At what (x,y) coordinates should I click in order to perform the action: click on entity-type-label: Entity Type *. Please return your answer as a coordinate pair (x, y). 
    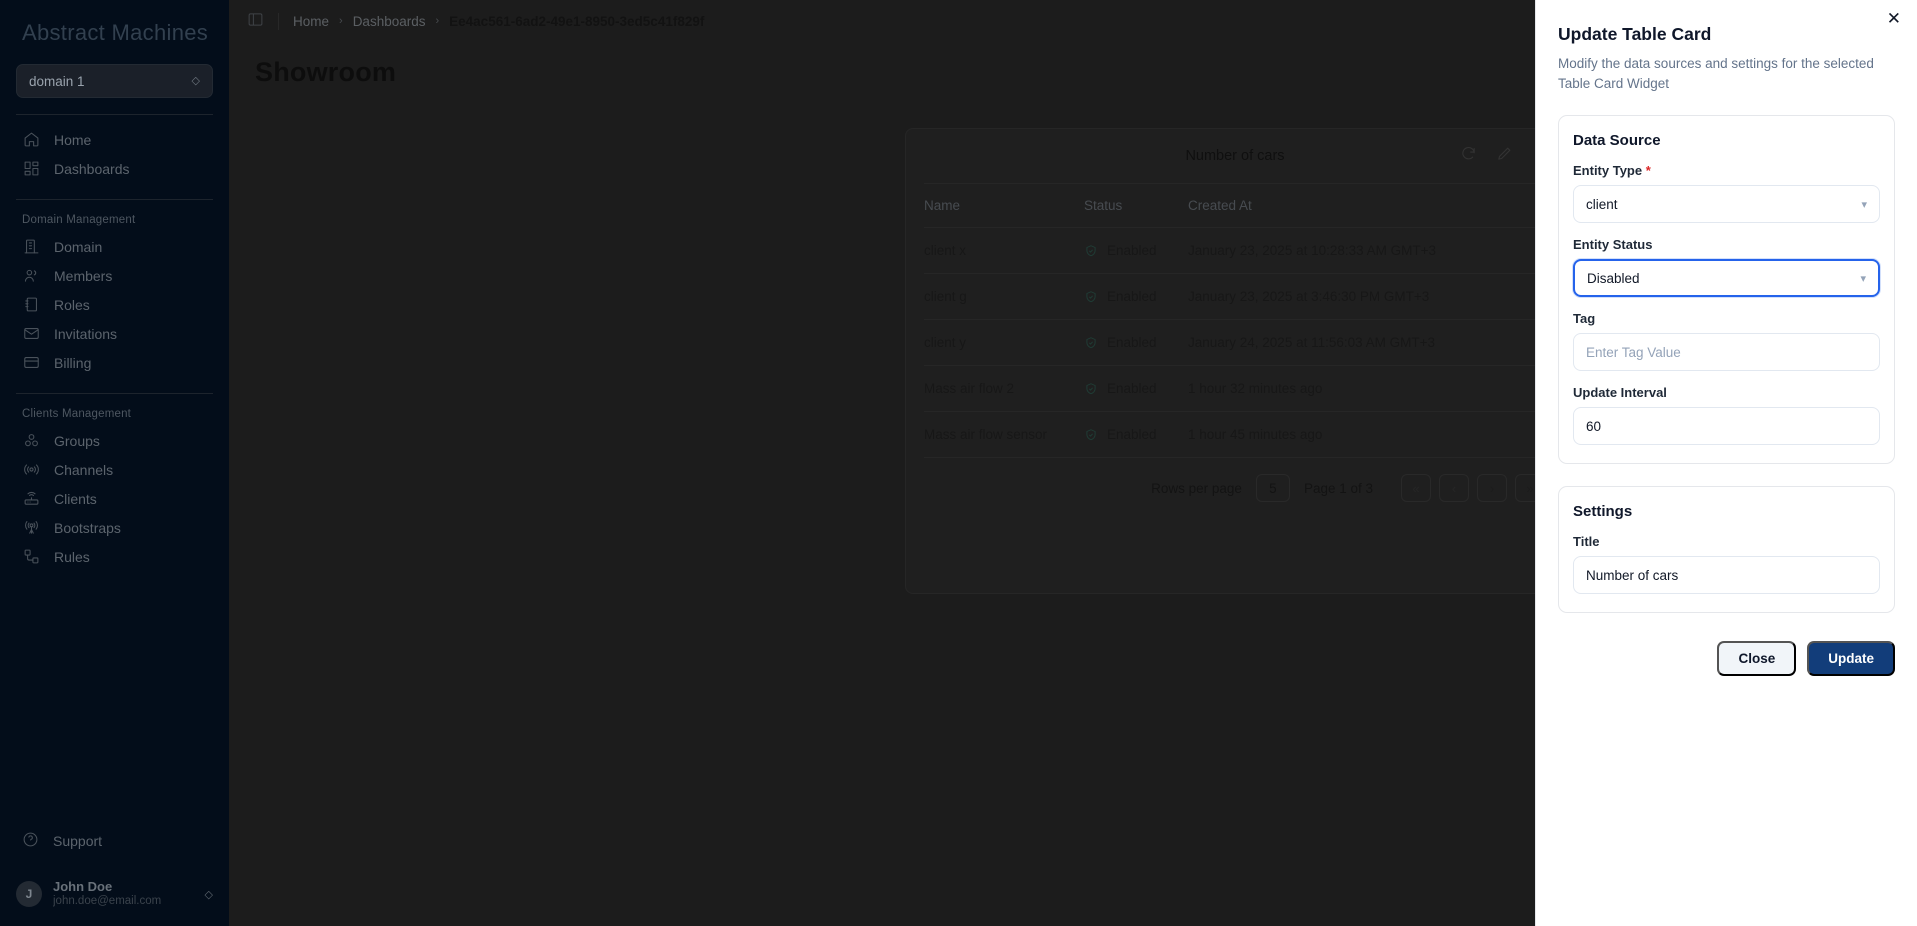
    Looking at the image, I should click on (1726, 170).